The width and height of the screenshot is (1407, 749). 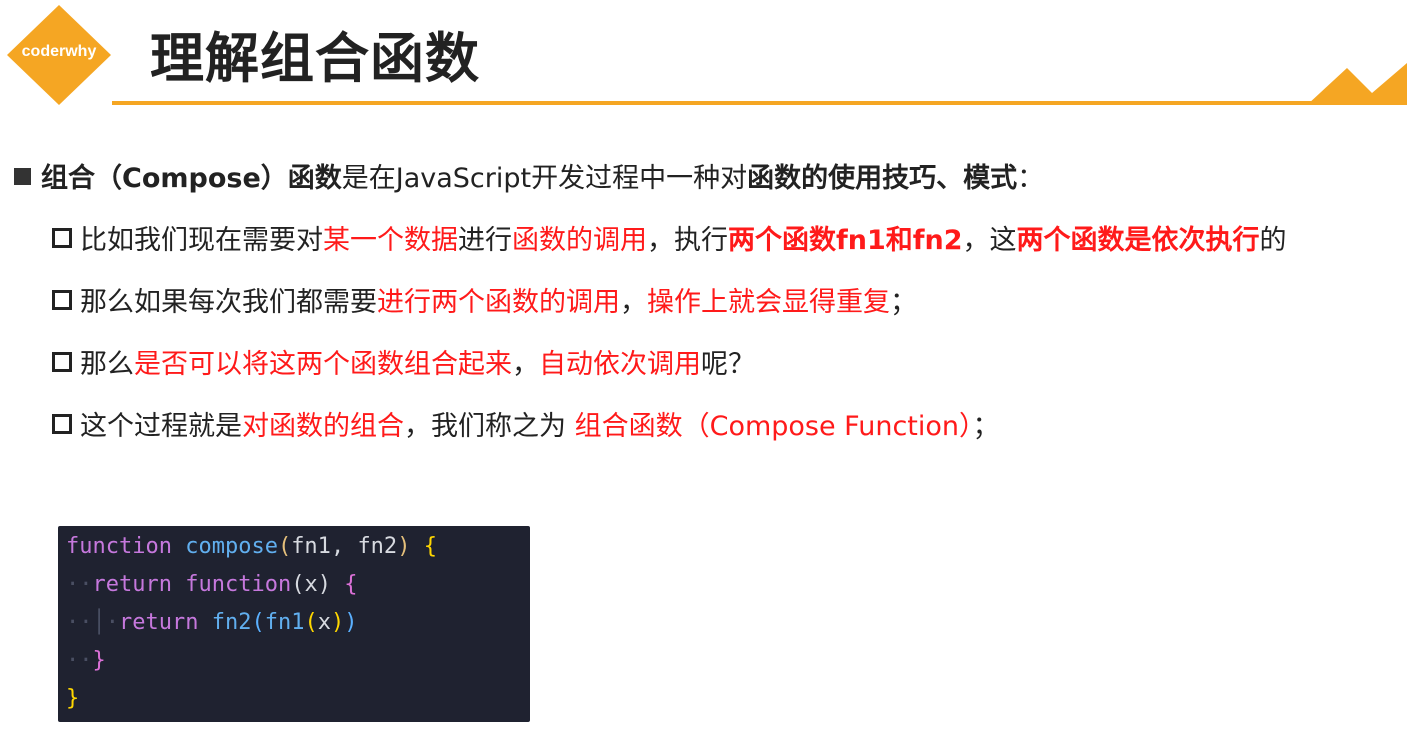 What do you see at coordinates (498, 302) in the screenshot?
I see `sub-point-highlight: 进行两个函数的调用` at bounding box center [498, 302].